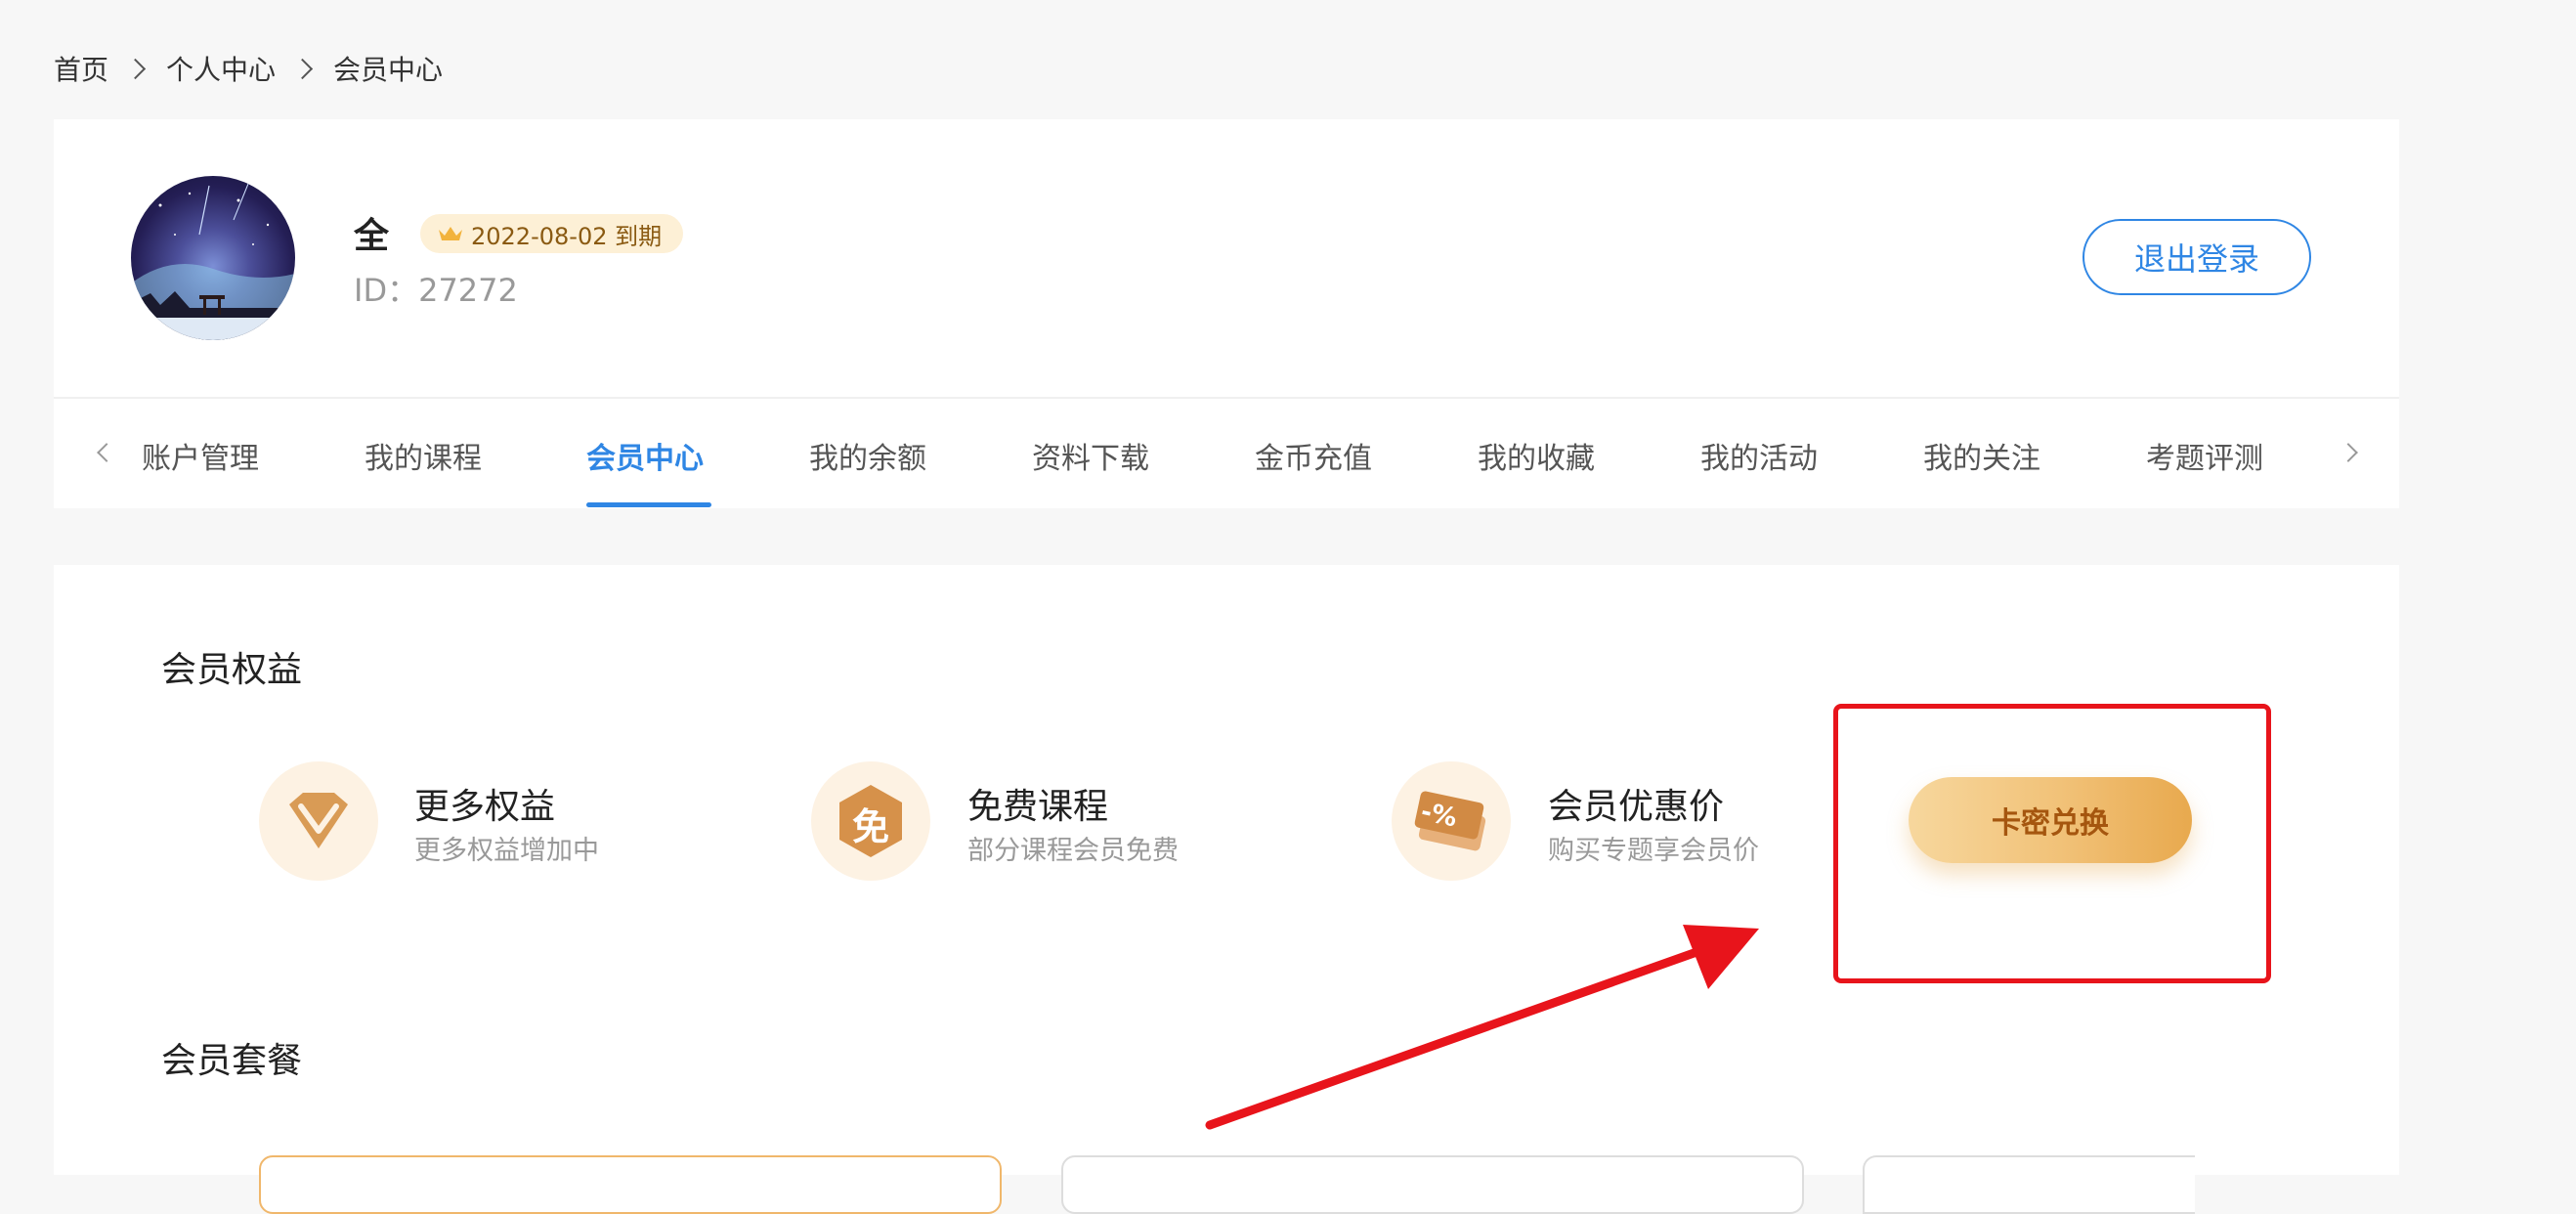 The height and width of the screenshot is (1214, 2576). What do you see at coordinates (1537, 456) in the screenshot?
I see `tab-my-favorites: 我的收藏` at bounding box center [1537, 456].